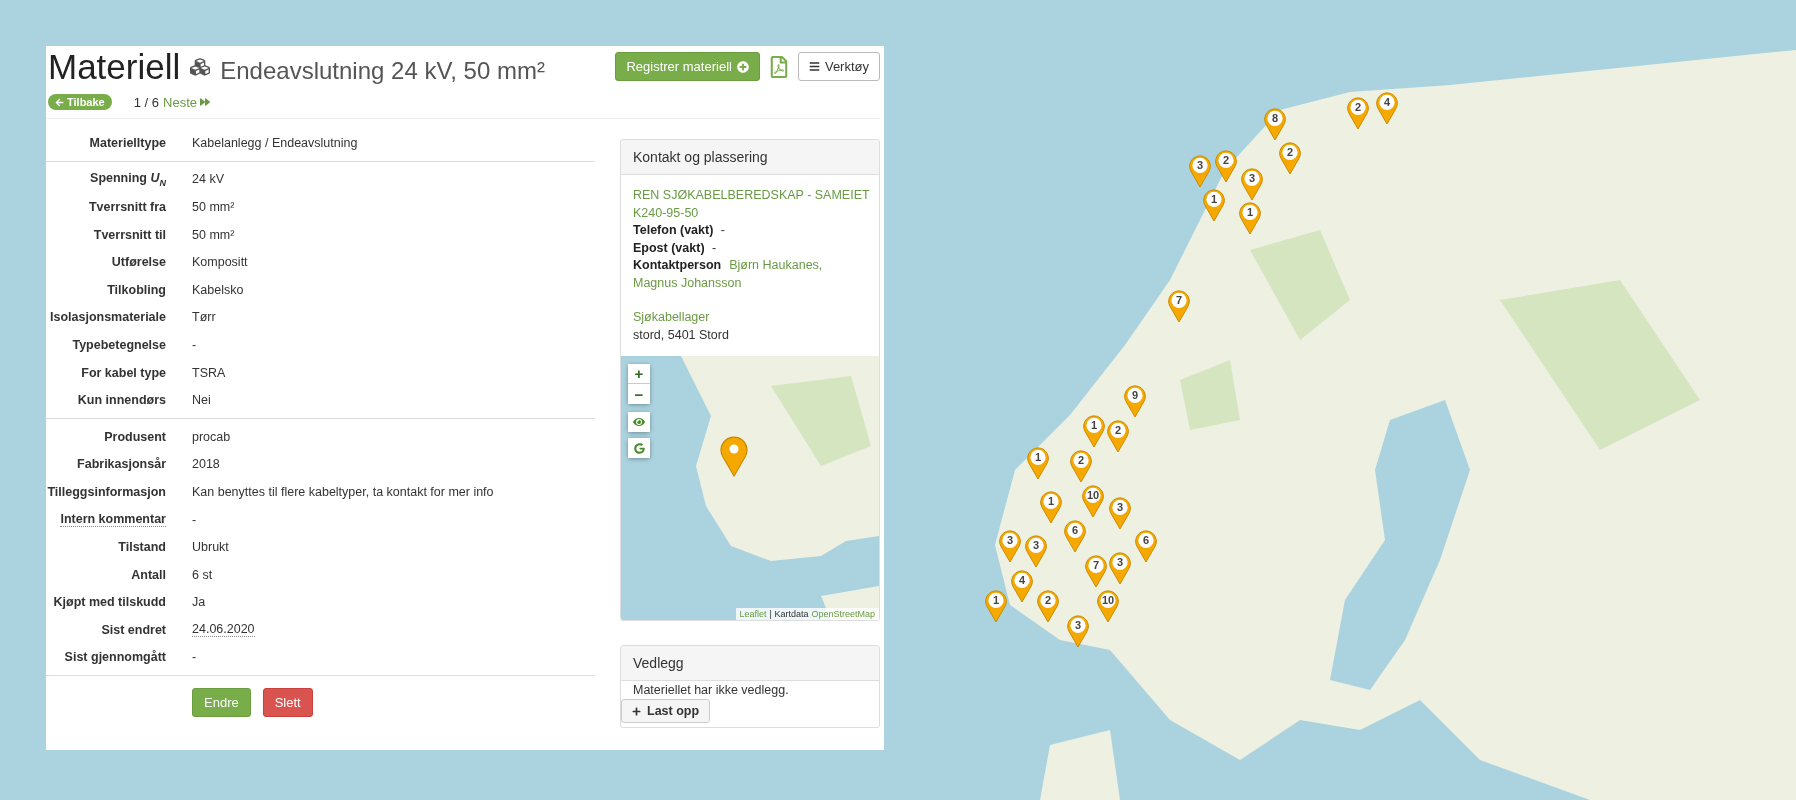  Describe the element at coordinates (636, 711) in the screenshot. I see `plus-icon` at that location.